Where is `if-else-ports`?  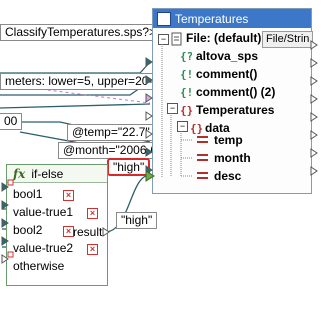 if-else-ports is located at coordinates (55, 221).